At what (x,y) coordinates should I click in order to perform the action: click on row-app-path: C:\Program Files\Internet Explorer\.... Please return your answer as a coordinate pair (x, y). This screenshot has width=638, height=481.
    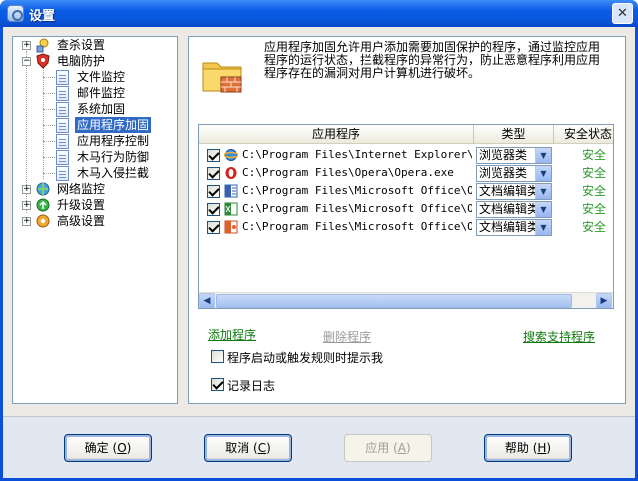
    Looking at the image, I should click on (357, 154).